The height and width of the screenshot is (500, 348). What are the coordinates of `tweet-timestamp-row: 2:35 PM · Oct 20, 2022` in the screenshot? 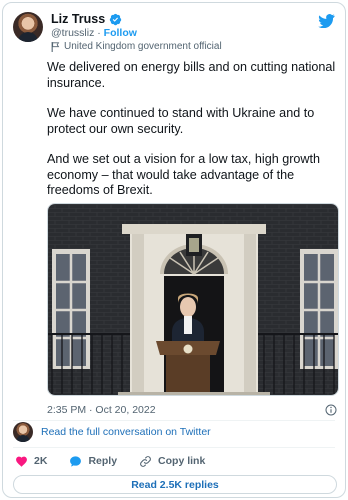 It's located at (193, 411).